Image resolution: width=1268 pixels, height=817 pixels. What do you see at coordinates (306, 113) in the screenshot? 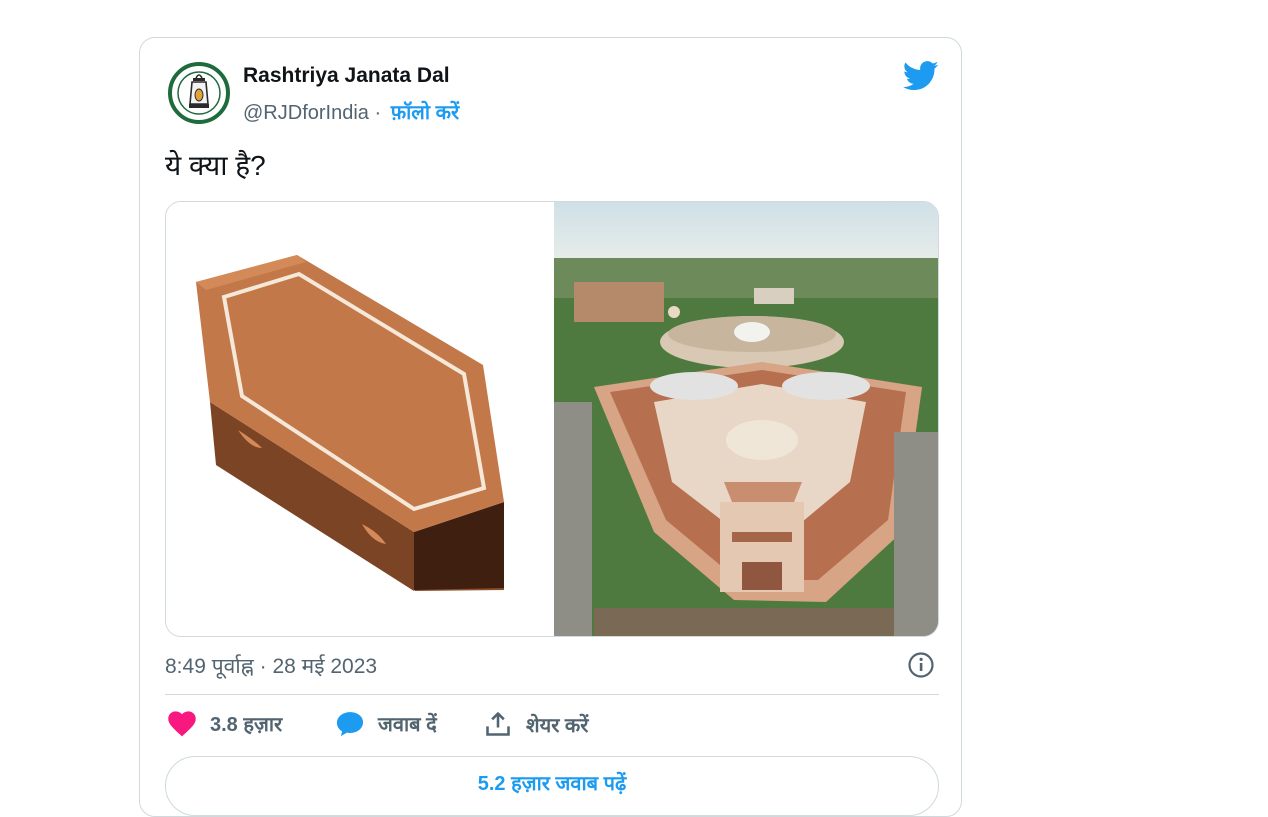
I see `author-handle: @RJDforIndia` at bounding box center [306, 113].